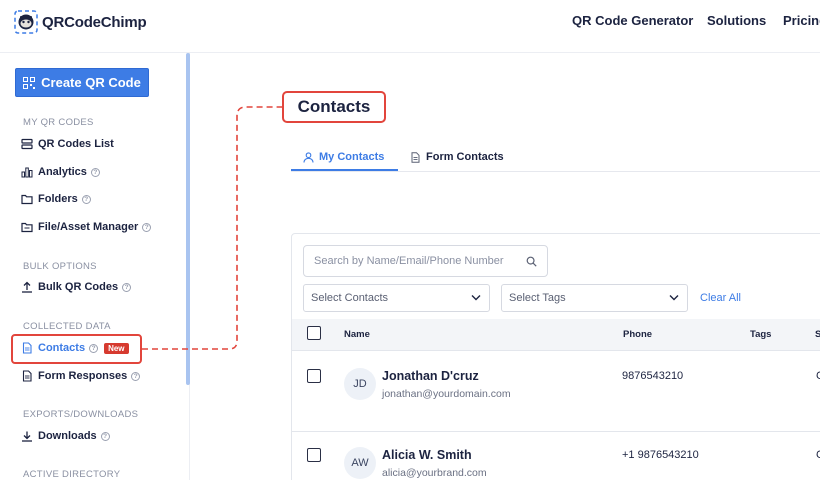 The image size is (820, 480). I want to click on section-title-exports-downloads: EXPORTS/DOWNLOADS, so click(81, 414).